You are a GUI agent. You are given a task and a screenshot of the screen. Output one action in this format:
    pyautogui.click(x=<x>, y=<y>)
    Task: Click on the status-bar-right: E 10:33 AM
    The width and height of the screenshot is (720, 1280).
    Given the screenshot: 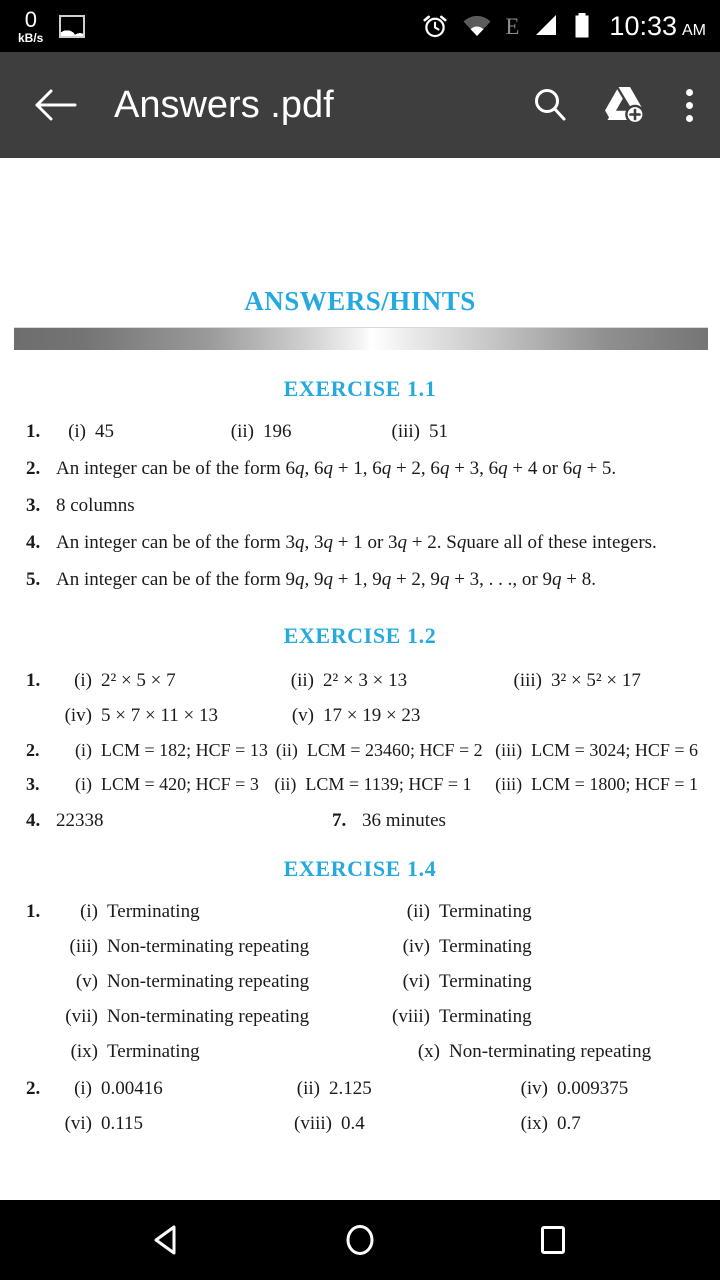 What is the action you would take?
    pyautogui.click(x=563, y=26)
    